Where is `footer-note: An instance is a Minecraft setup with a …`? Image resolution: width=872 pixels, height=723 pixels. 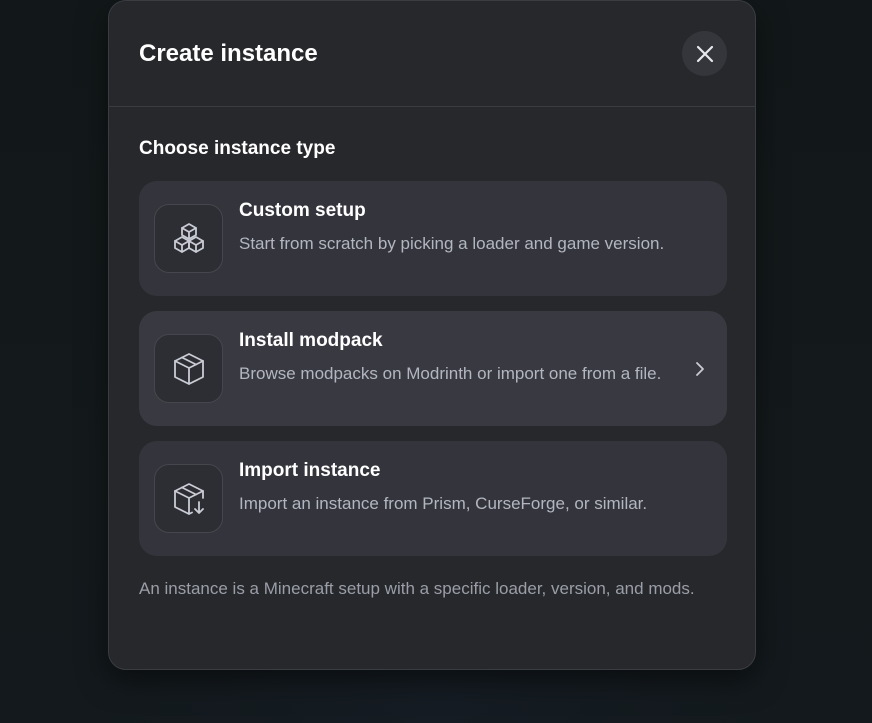 footer-note: An instance is a Minecraft setup with a … is located at coordinates (417, 588).